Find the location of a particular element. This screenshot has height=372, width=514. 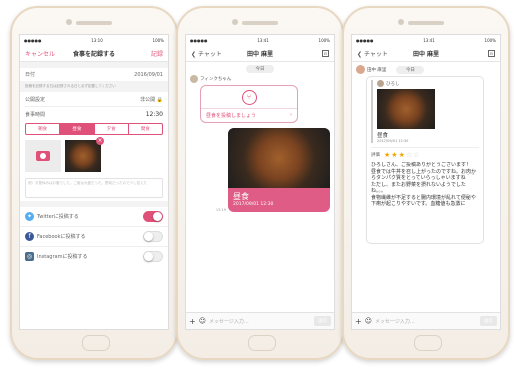

camera-icon is located at coordinates (43, 156).